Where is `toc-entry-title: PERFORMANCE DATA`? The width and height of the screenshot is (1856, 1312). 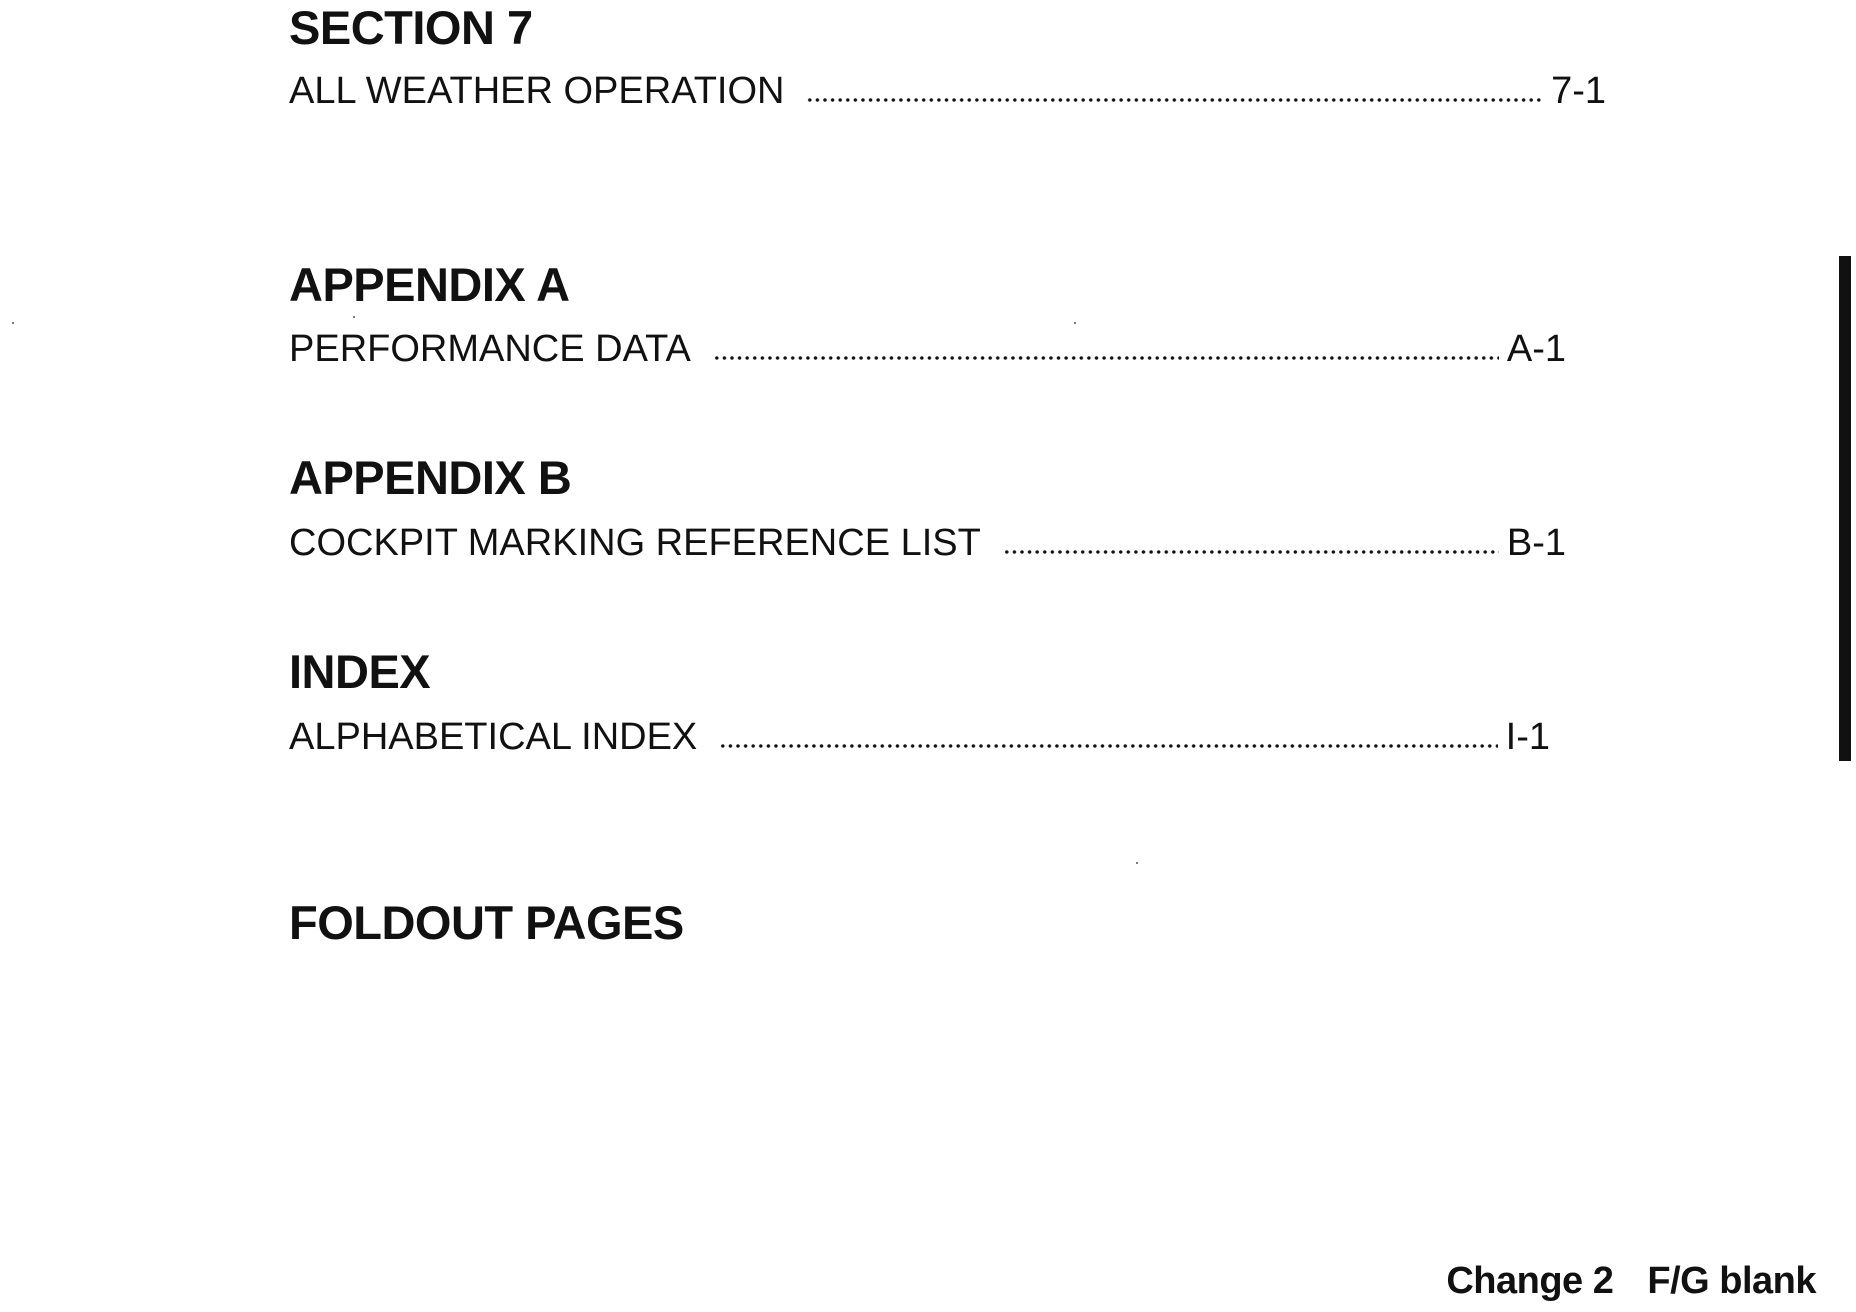
toc-entry-title: PERFORMANCE DATA is located at coordinates (490, 349).